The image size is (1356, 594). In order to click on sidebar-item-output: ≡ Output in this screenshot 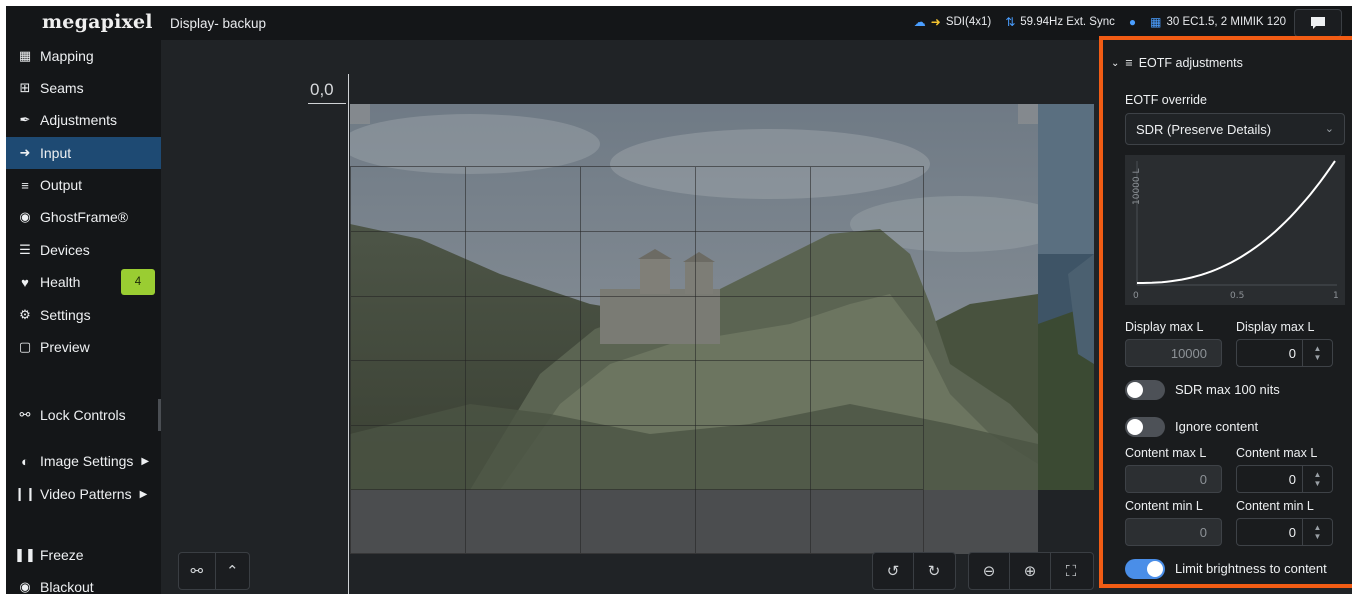, I will do `click(83, 185)`.